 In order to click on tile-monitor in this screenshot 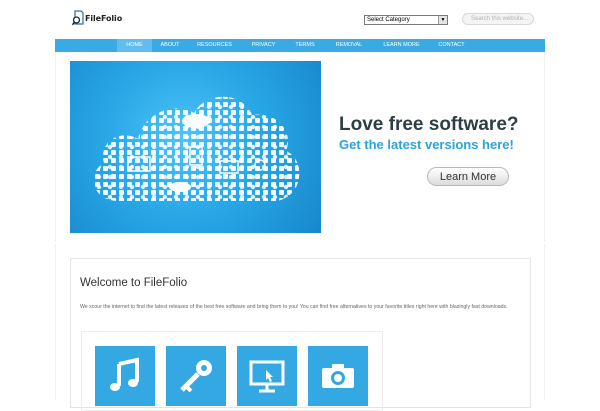, I will do `click(267, 376)`.